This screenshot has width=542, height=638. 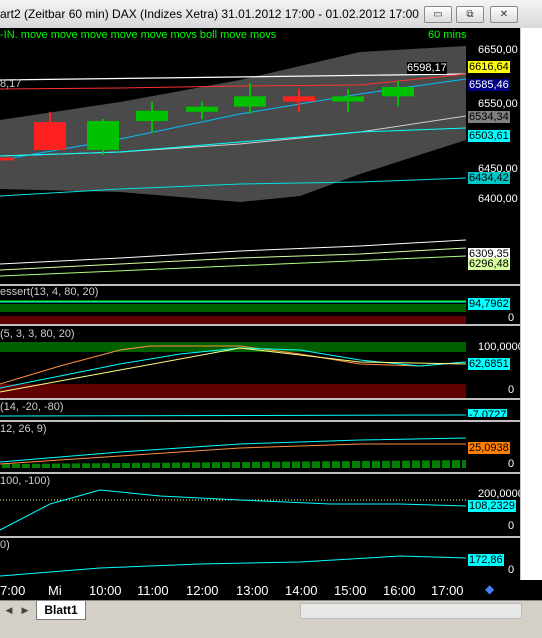 I want to click on time-label: 17:00, so click(x=447, y=590).